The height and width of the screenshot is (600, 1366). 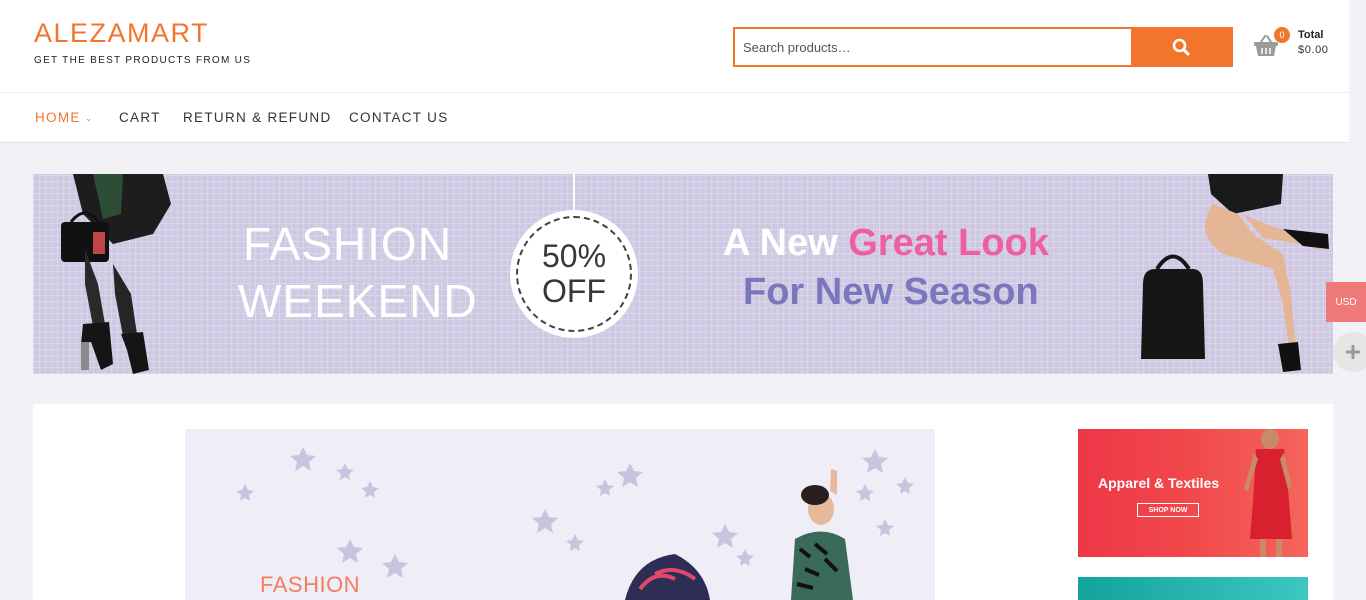 I want to click on model-legs-left-image, so click(x=116, y=274).